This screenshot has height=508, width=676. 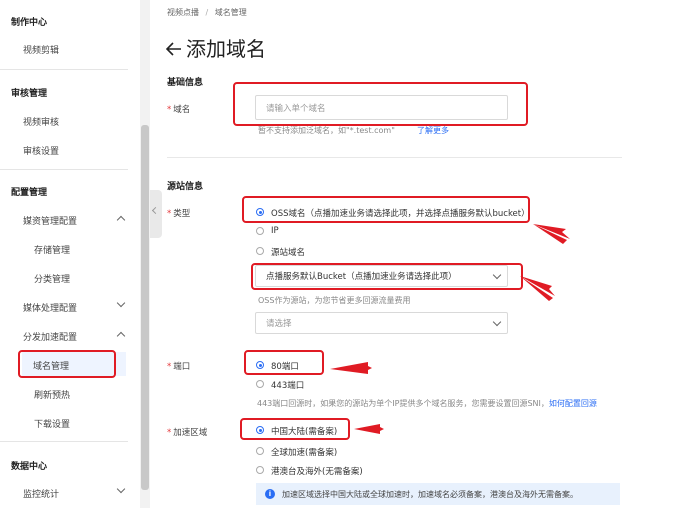 What do you see at coordinates (450, 329) in the screenshot?
I see `annotation-arrows` at bounding box center [450, 329].